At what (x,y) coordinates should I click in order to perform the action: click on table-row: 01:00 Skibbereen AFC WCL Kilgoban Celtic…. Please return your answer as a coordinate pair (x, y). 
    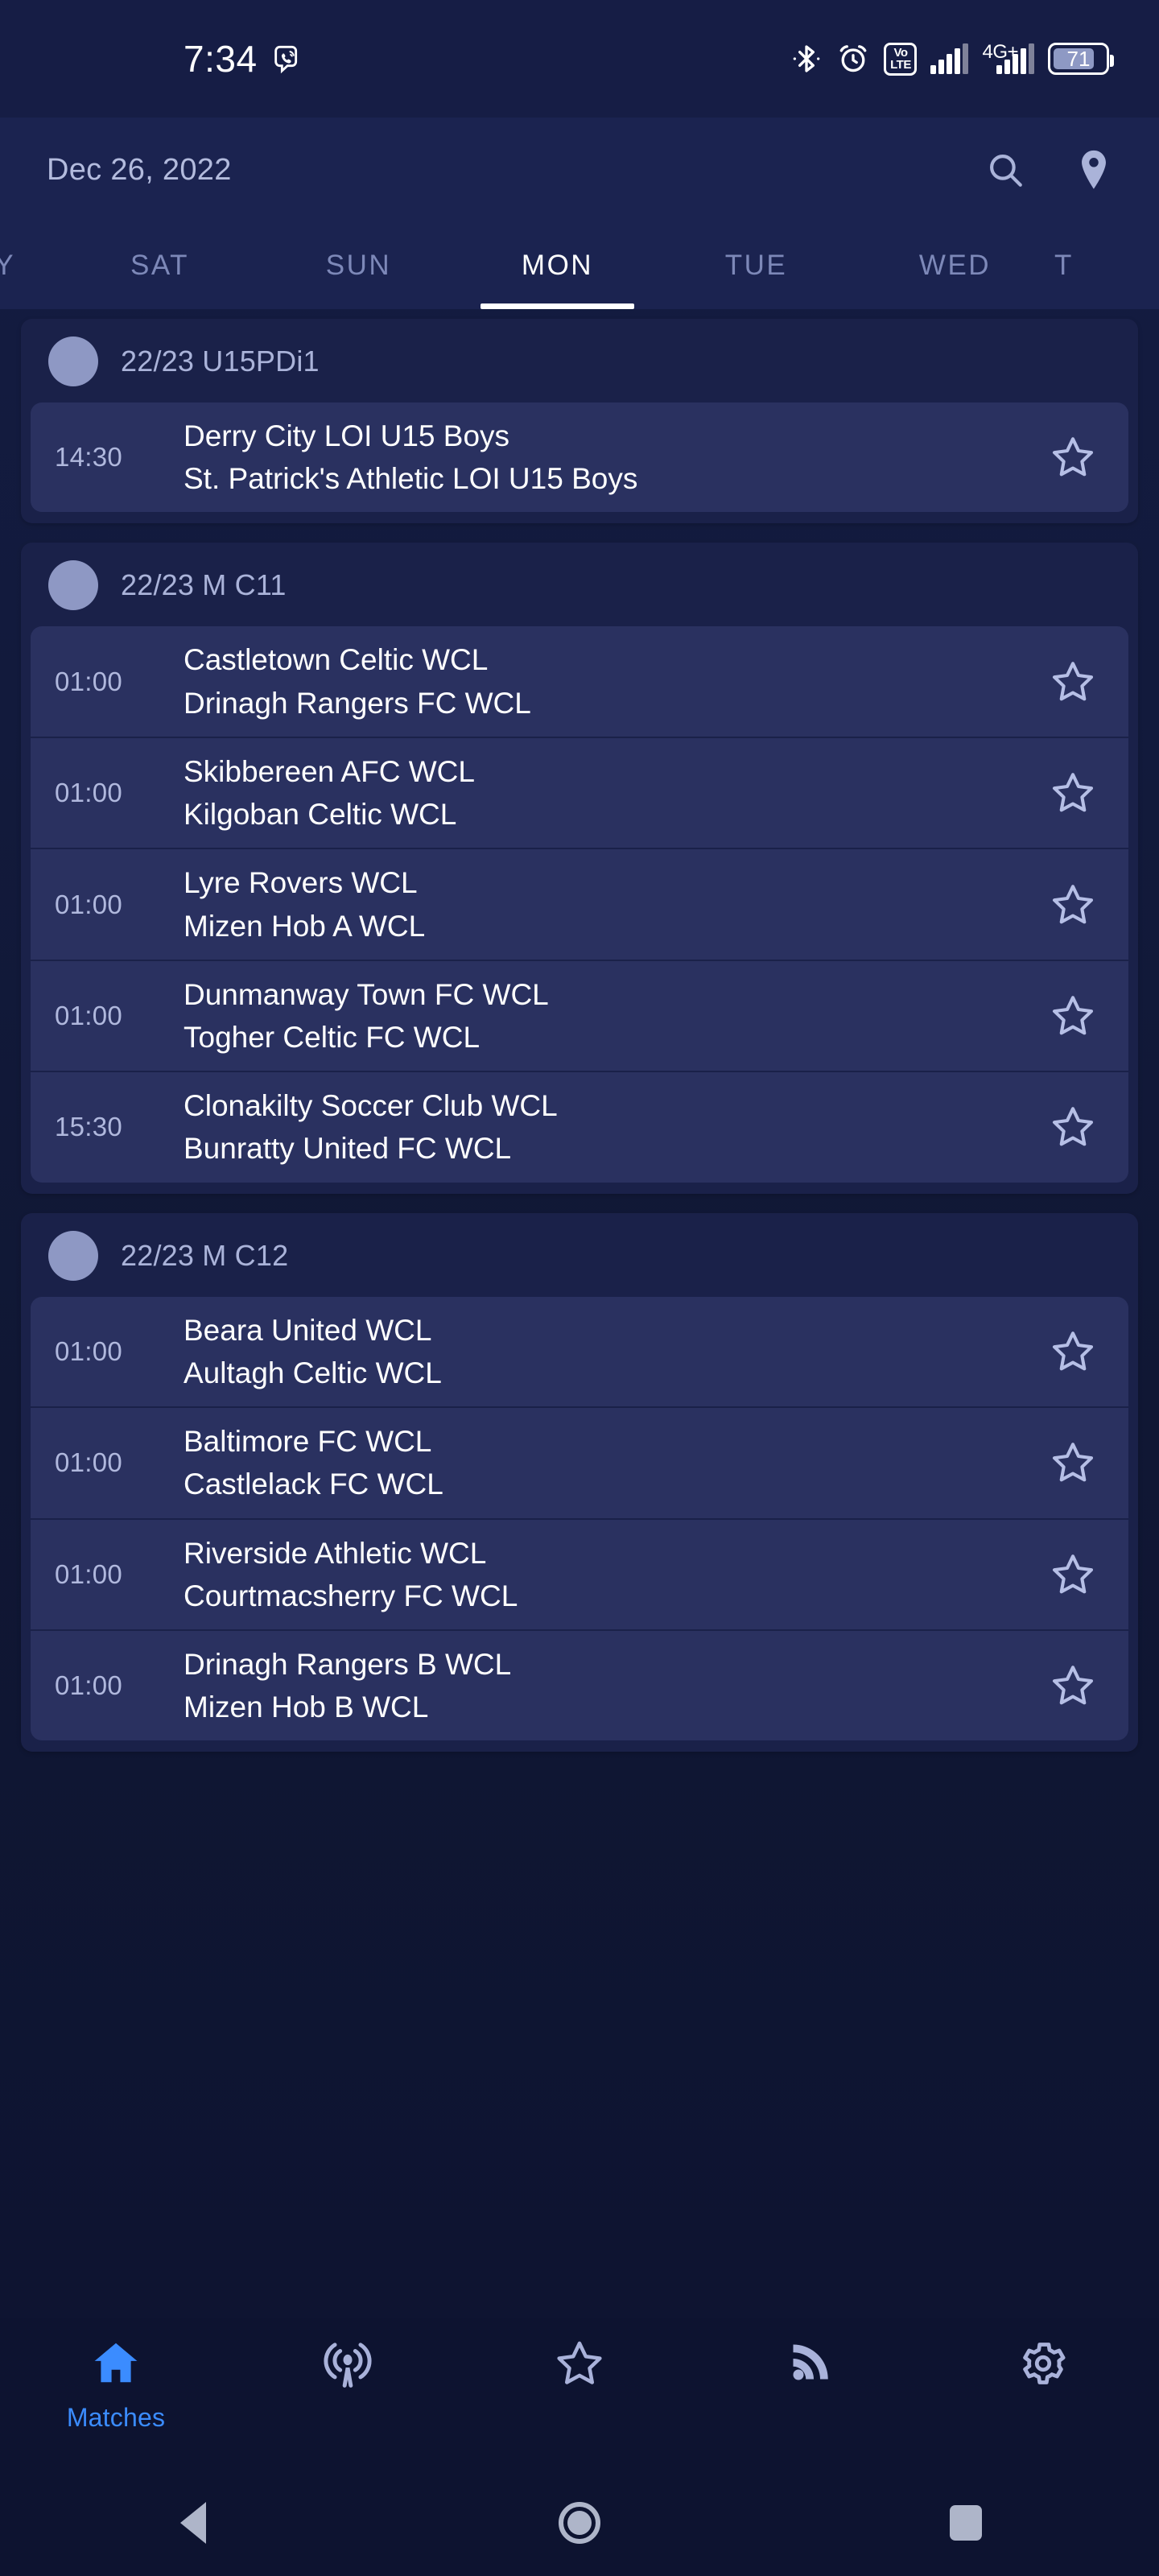
    Looking at the image, I should click on (579, 792).